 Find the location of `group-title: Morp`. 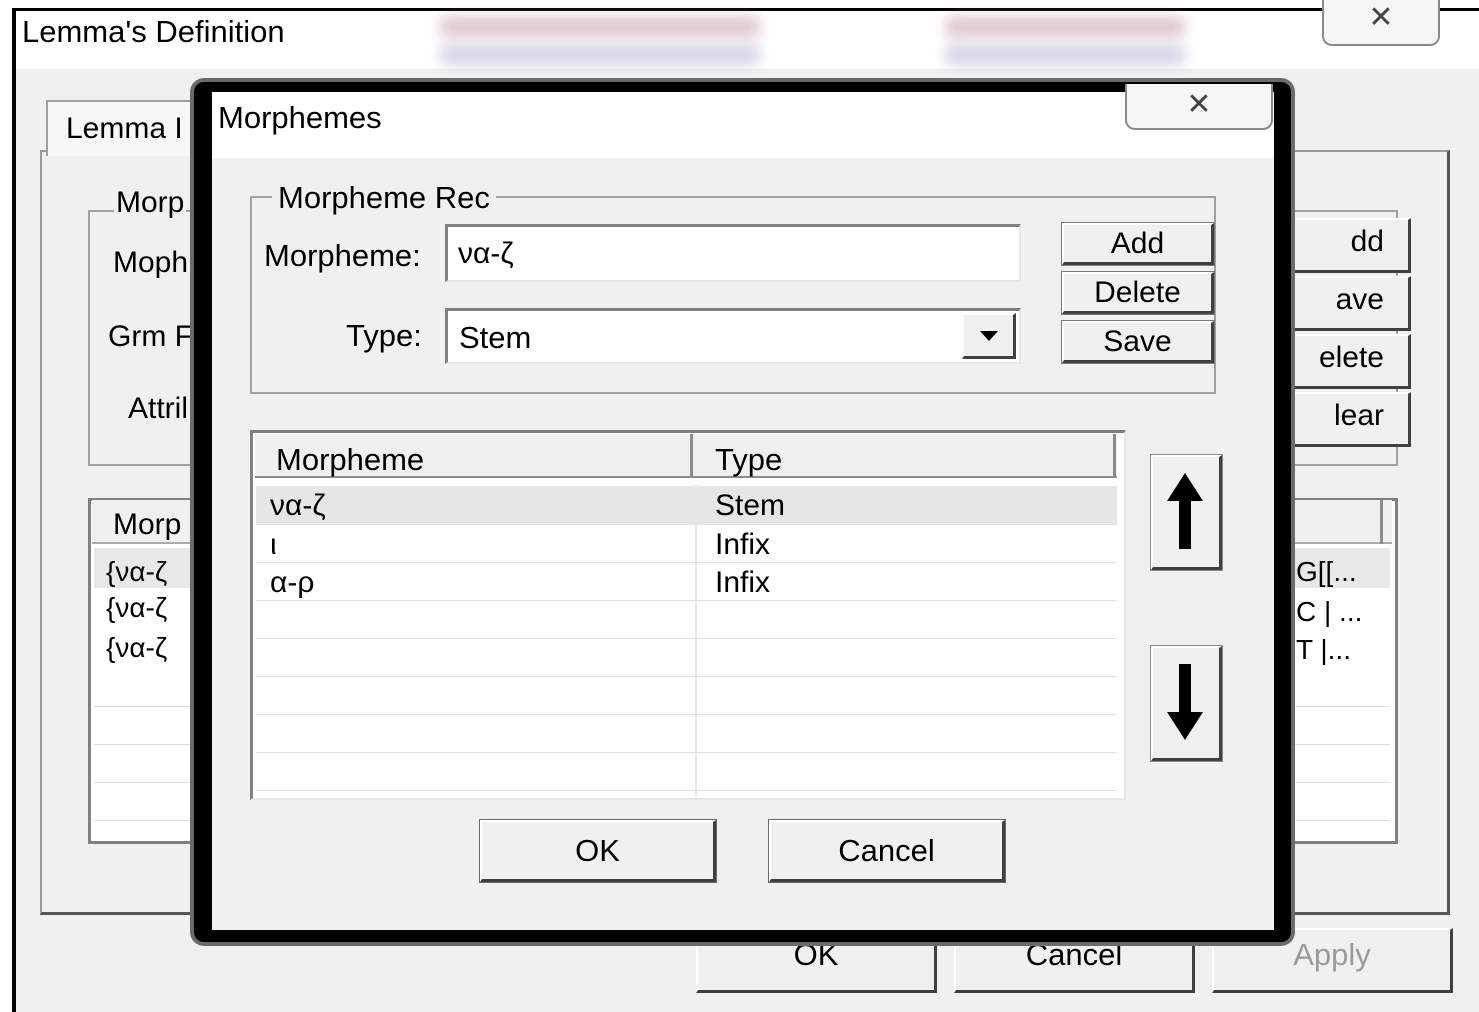

group-title: Morp is located at coordinates (150, 203).